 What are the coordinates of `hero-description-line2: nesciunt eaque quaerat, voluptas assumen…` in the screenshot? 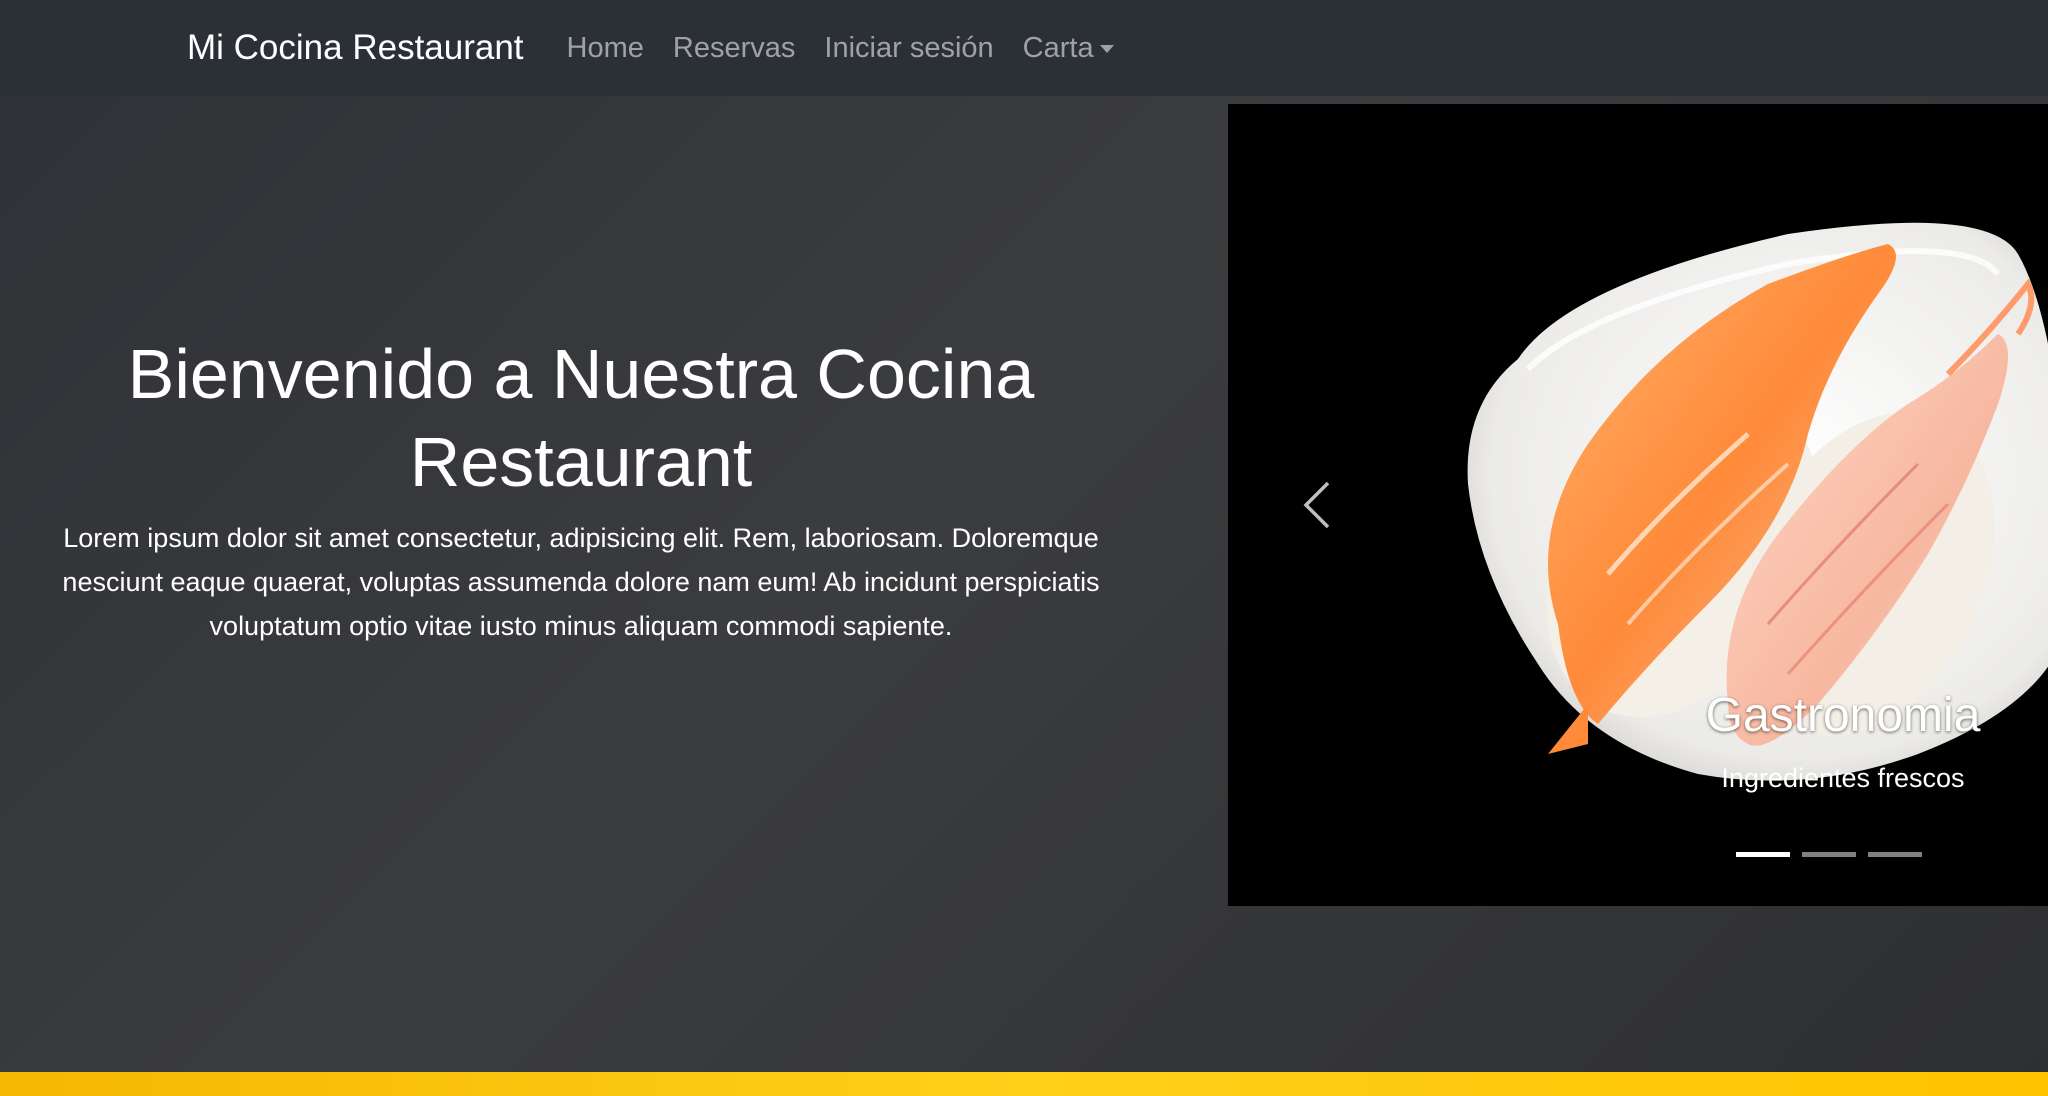 It's located at (581, 582).